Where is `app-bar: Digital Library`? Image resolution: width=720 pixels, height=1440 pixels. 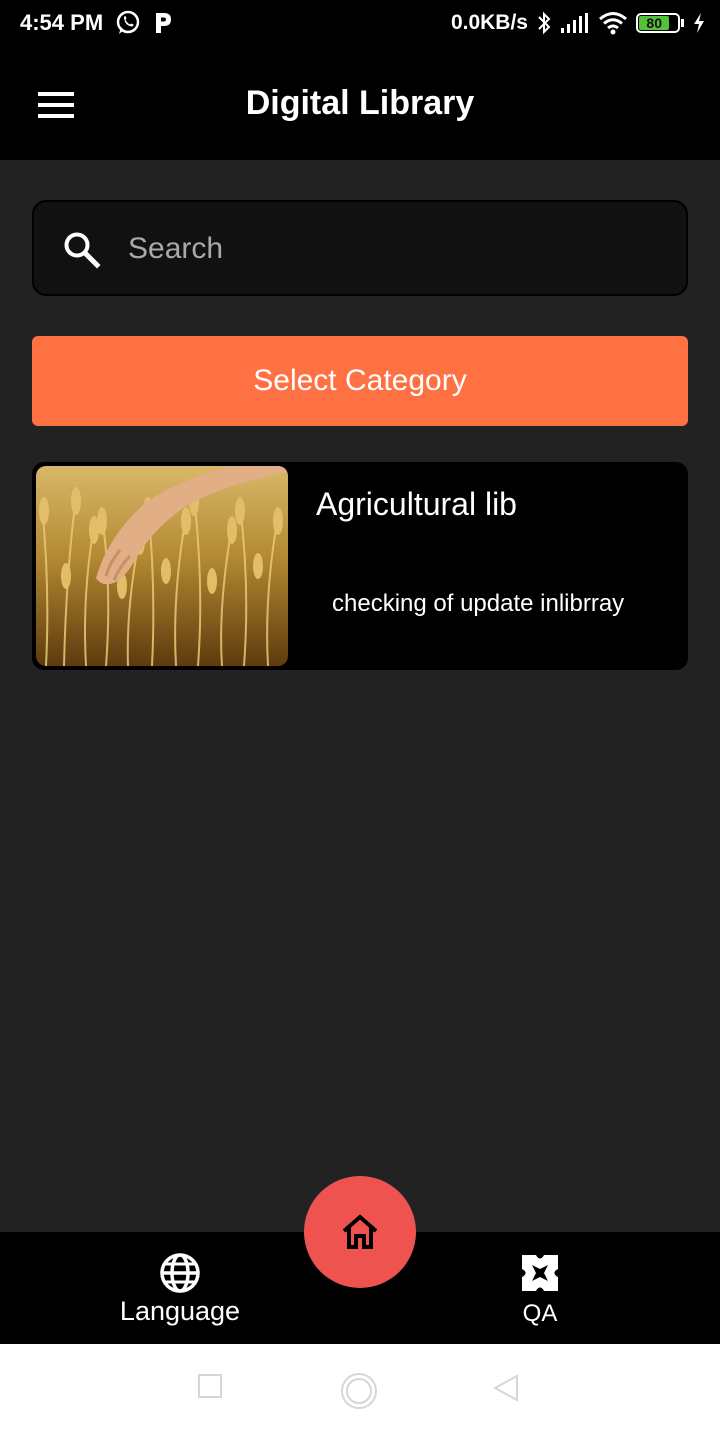 app-bar: Digital Library is located at coordinates (360, 105).